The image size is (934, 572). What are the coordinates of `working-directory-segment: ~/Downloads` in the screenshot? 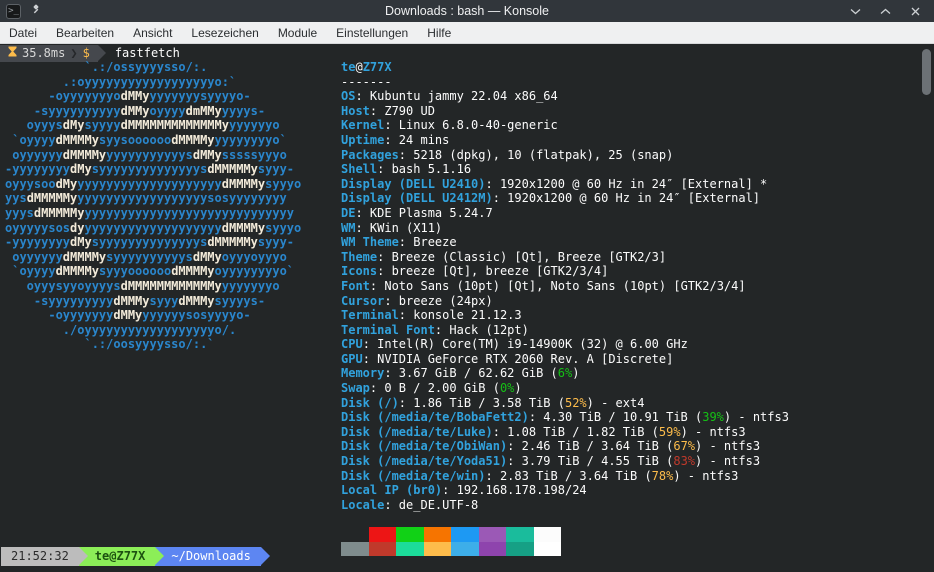 It's located at (208, 556).